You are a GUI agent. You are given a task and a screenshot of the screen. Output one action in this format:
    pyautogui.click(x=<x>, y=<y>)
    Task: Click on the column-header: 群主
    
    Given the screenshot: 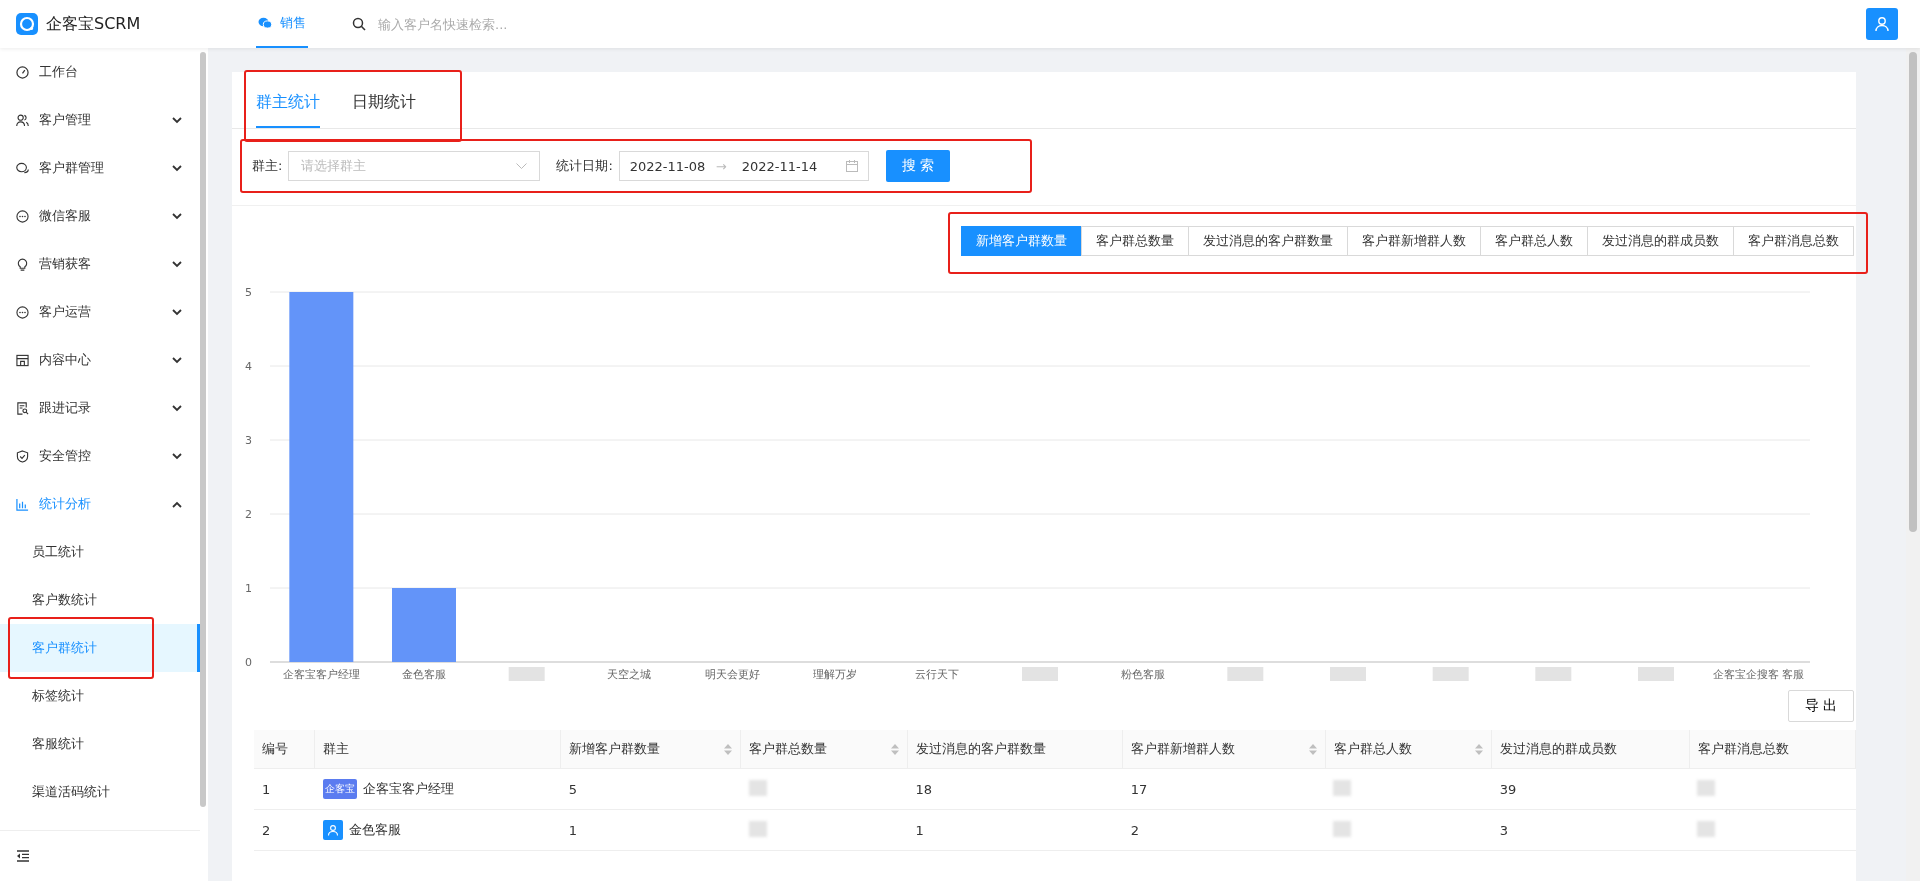 What is the action you would take?
    pyautogui.click(x=437, y=749)
    